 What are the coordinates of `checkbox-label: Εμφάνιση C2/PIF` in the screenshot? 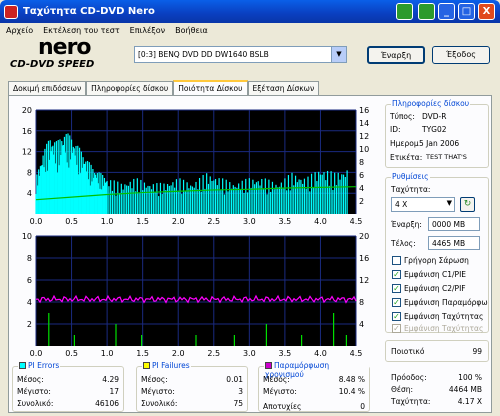 It's located at (435, 288).